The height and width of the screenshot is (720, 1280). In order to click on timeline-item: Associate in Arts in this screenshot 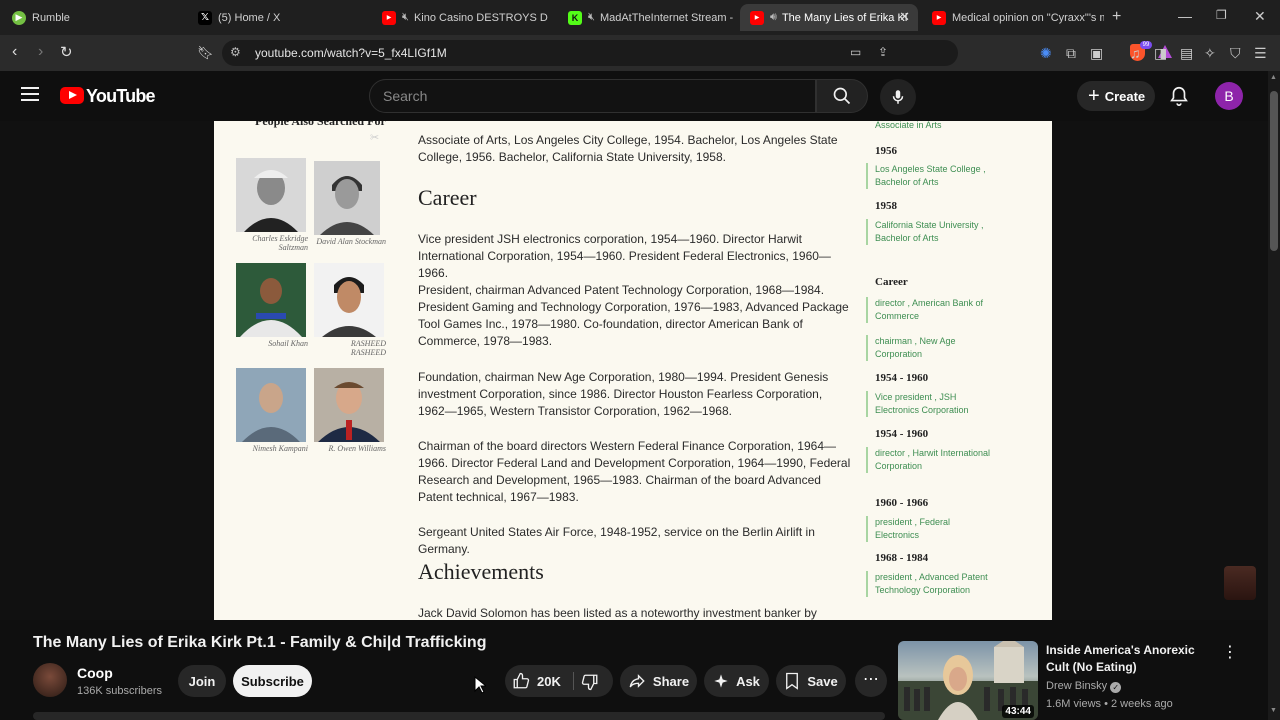, I will do `click(908, 125)`.